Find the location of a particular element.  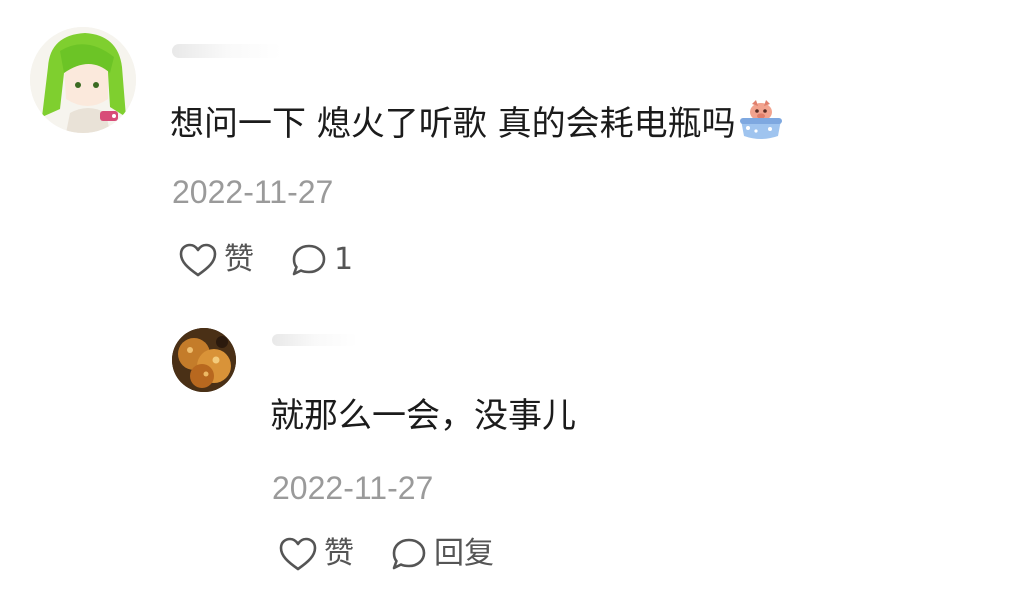

comment-text: 就那么一会，没事儿 is located at coordinates (423, 416).